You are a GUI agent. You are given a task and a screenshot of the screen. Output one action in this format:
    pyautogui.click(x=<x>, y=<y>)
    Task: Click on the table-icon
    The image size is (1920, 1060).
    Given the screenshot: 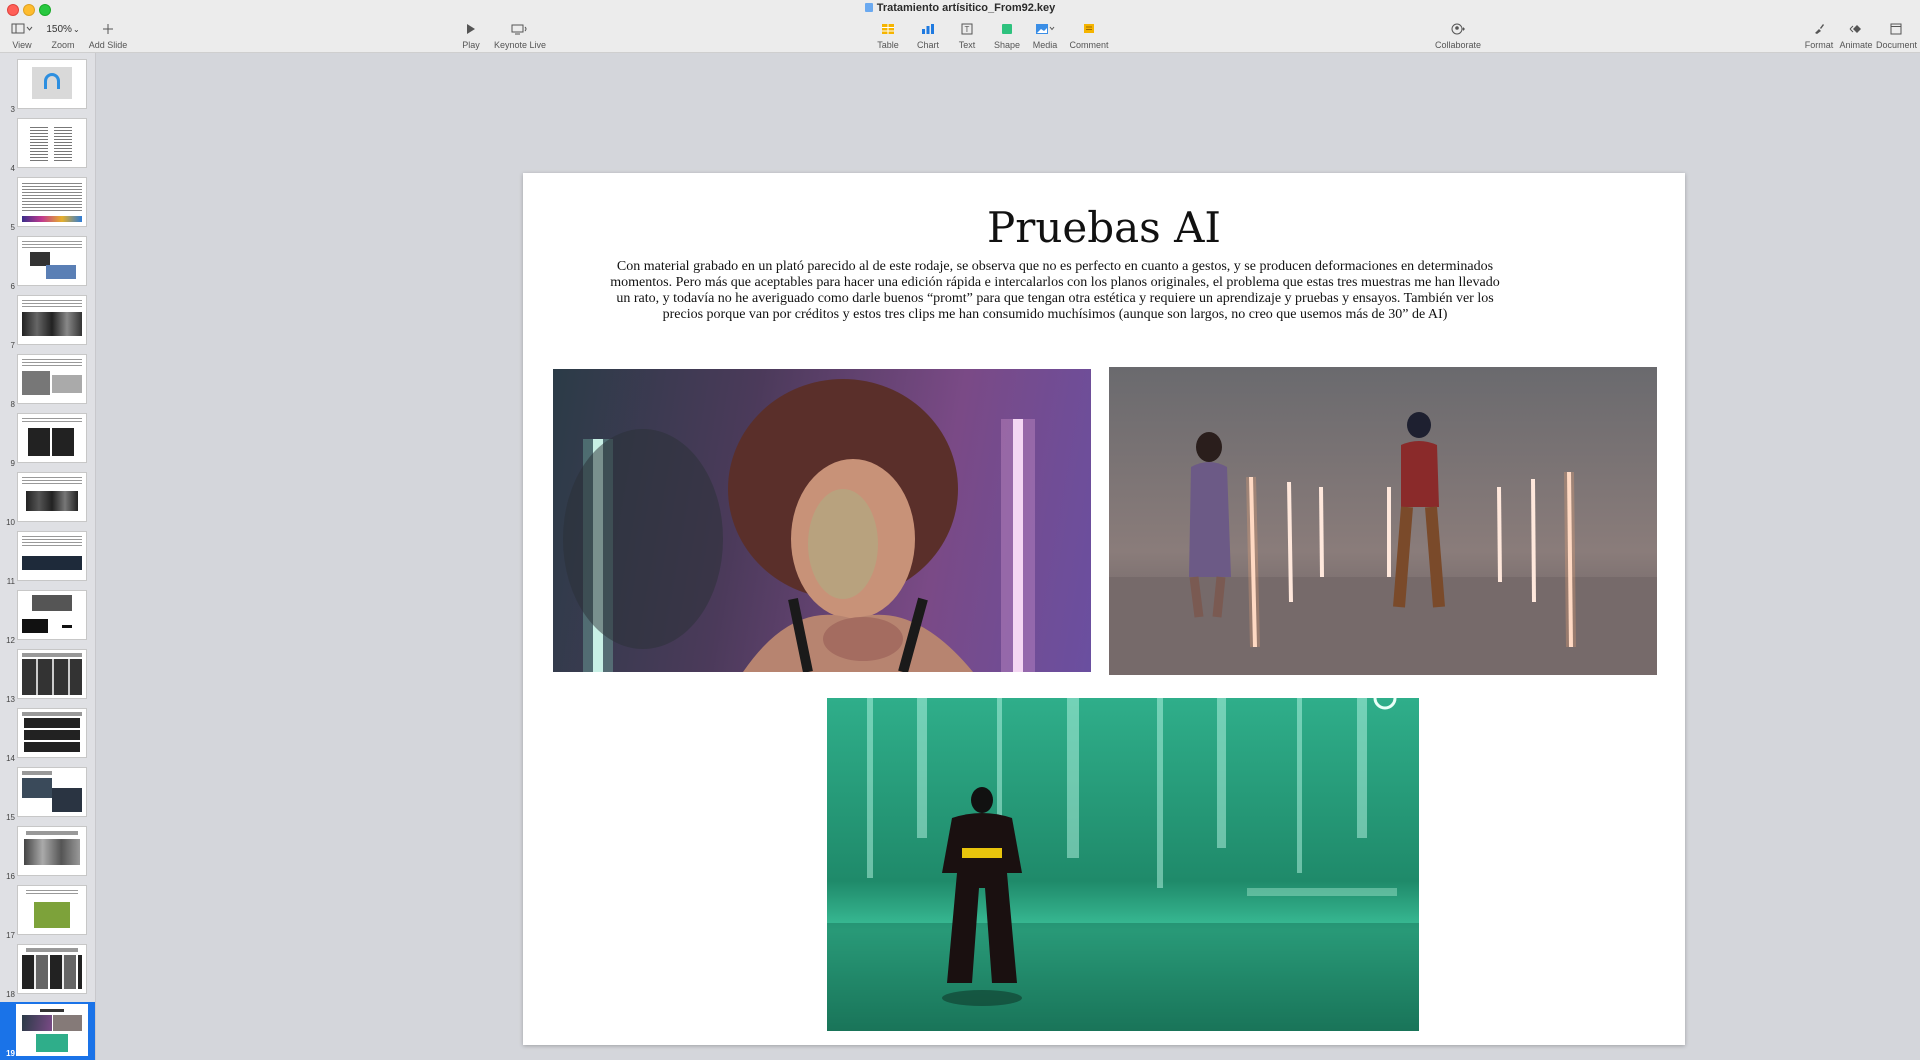 What is the action you would take?
    pyautogui.click(x=888, y=29)
    